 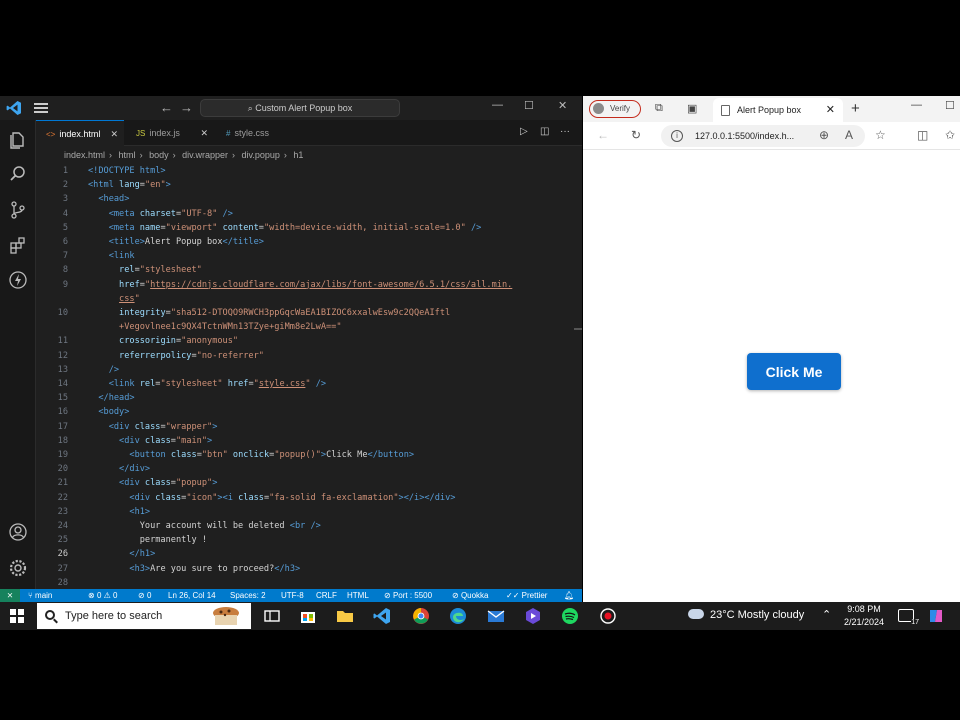 What do you see at coordinates (326, 595) in the screenshot?
I see `line-ending: CRLF` at bounding box center [326, 595].